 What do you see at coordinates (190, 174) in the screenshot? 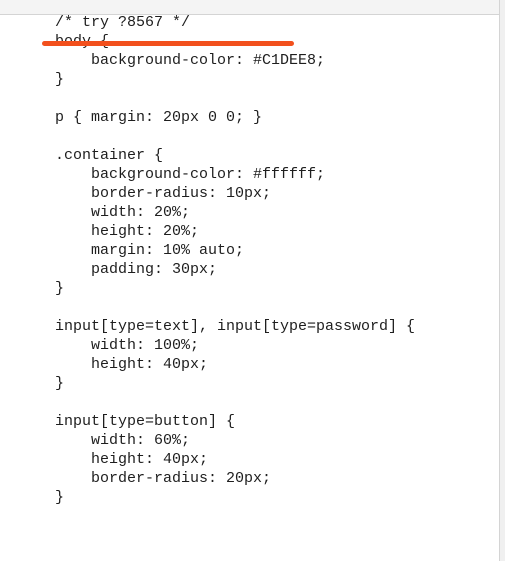
I see `code-line: background-color: #ffffff;` at bounding box center [190, 174].